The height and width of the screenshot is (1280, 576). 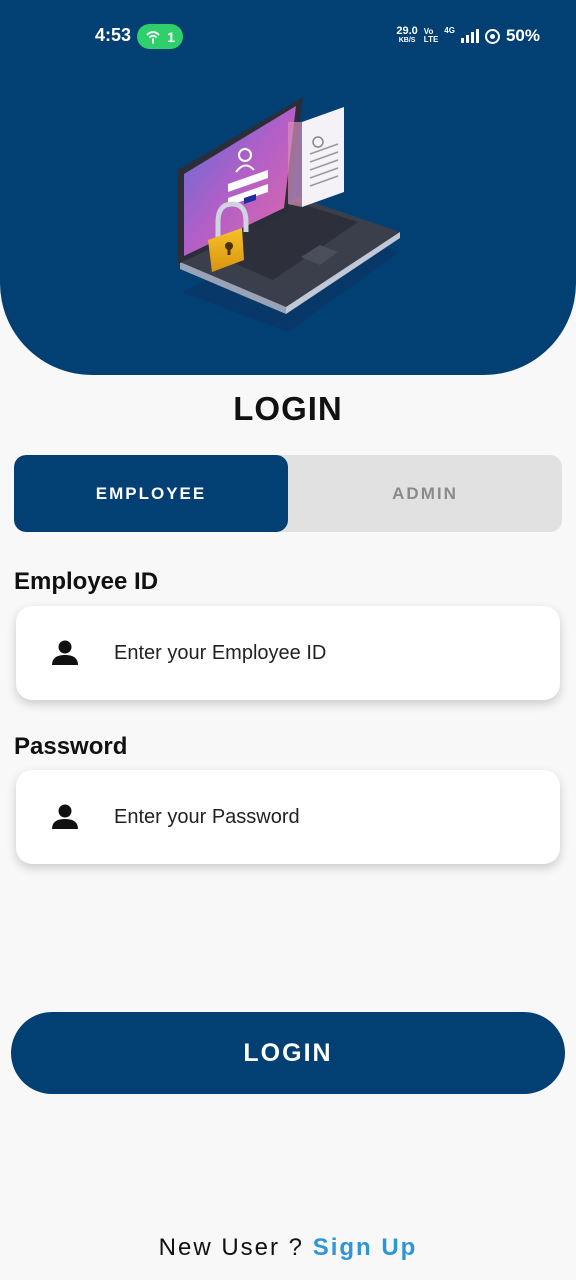 I want to click on password-field, so click(x=288, y=817).